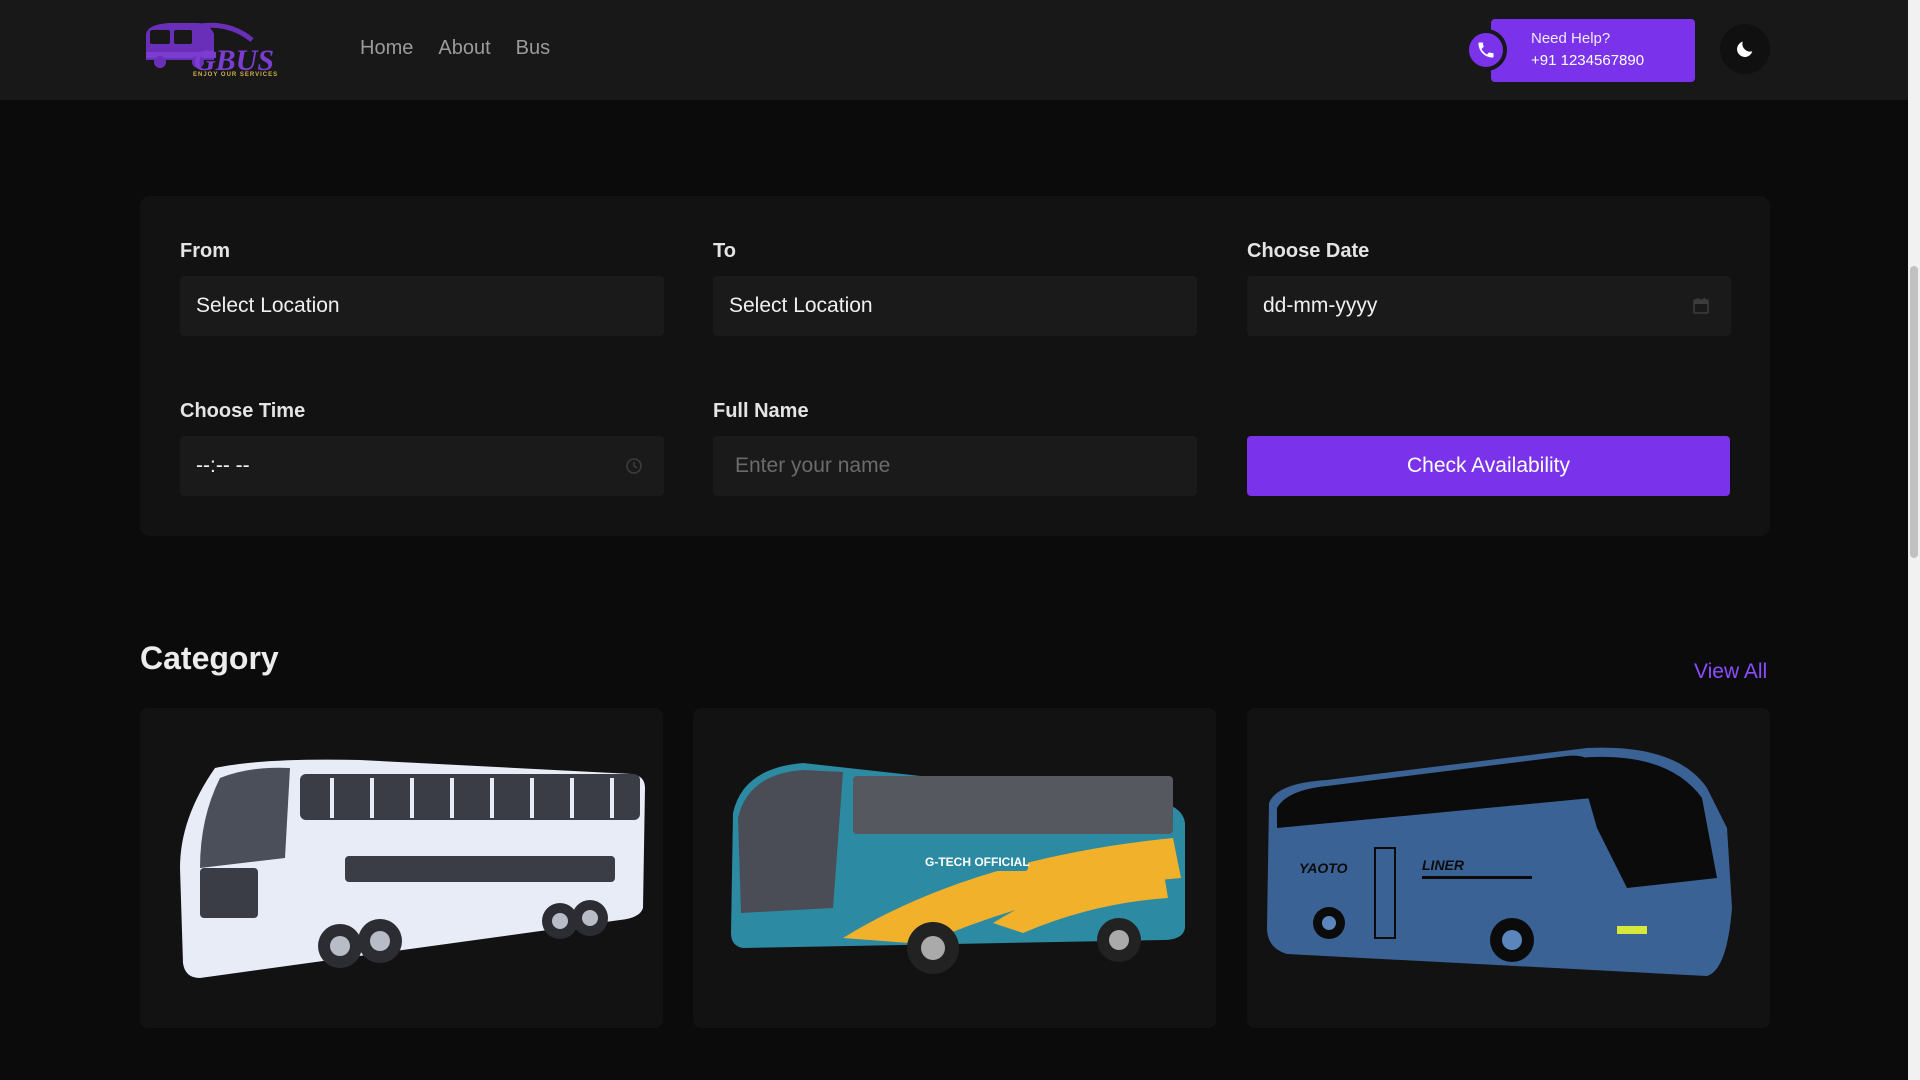 The image size is (1920, 1080). What do you see at coordinates (955, 306) in the screenshot?
I see `to-select: Select Location` at bounding box center [955, 306].